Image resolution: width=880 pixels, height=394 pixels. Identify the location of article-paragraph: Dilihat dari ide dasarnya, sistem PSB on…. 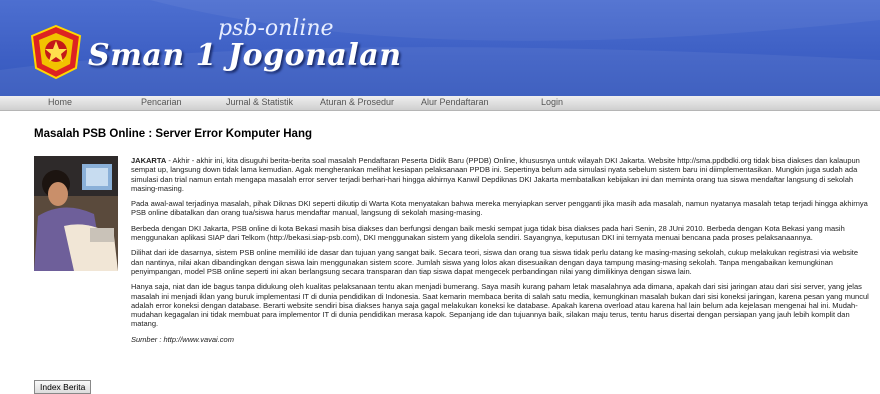
(495, 262).